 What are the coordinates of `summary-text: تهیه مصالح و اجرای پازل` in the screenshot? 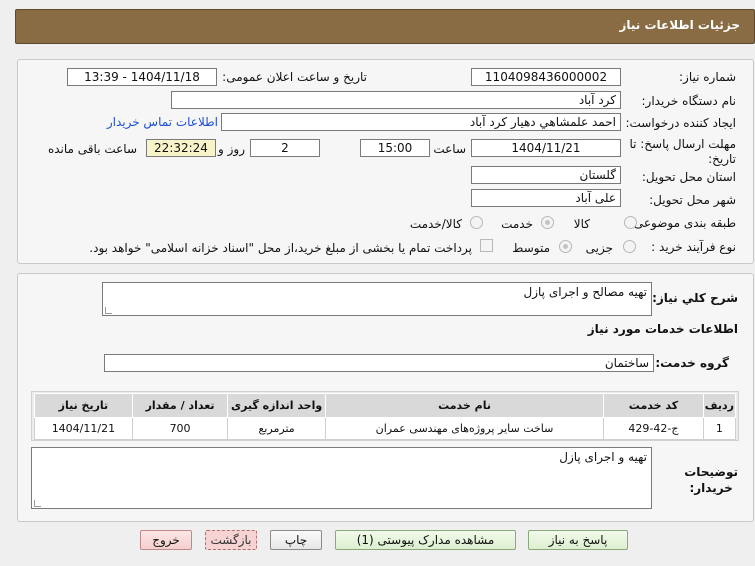 It's located at (585, 292).